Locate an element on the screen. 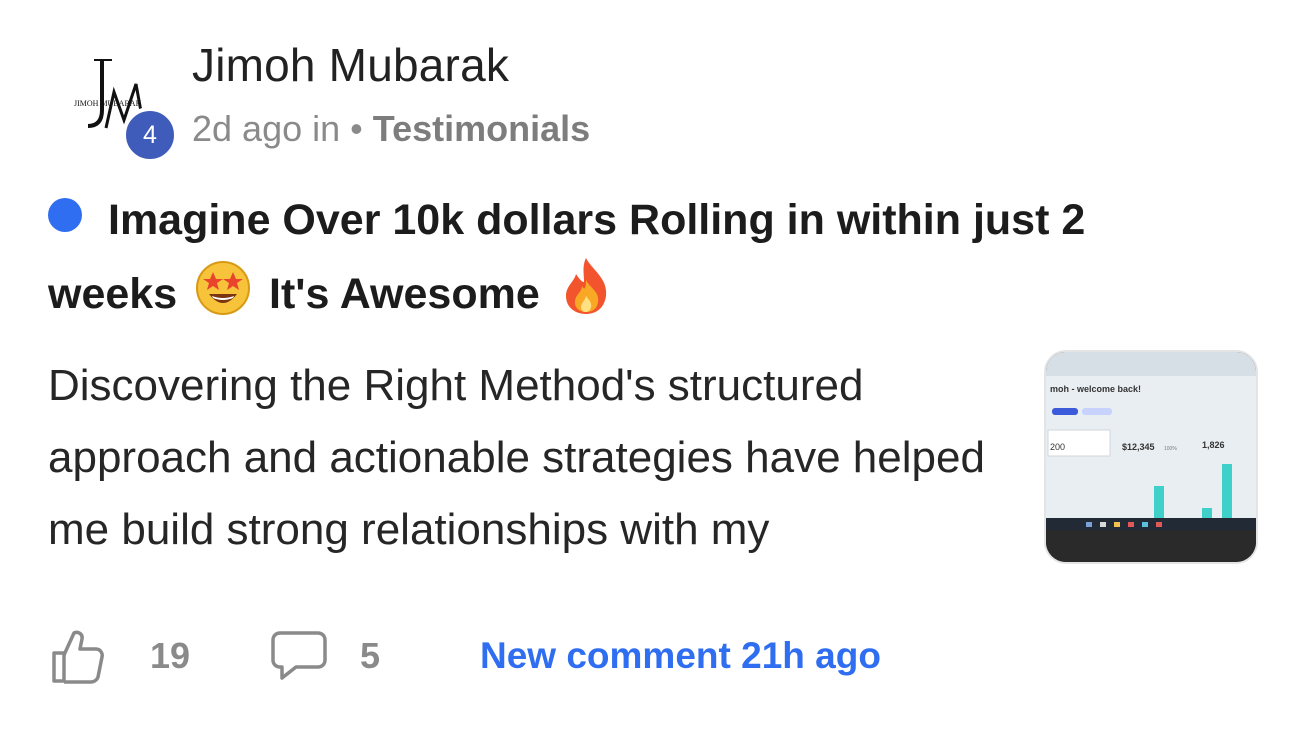 The width and height of the screenshot is (1290, 745). level-badge: 4 is located at coordinates (150, 135).